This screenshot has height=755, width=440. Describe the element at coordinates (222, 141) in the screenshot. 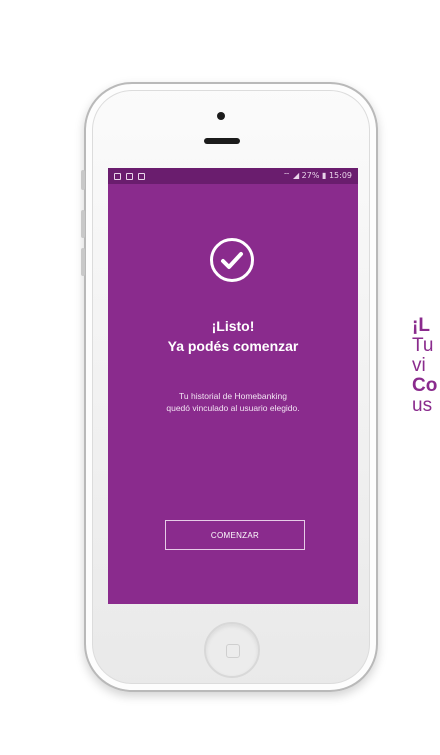

I see `earpiece-speaker` at that location.